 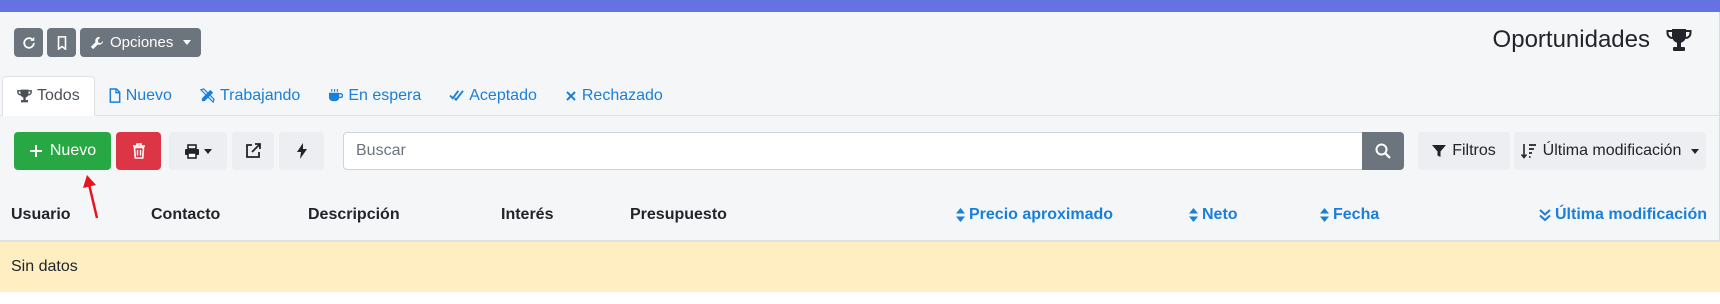 What do you see at coordinates (260, 95) in the screenshot?
I see `tab-label: Trabajando` at bounding box center [260, 95].